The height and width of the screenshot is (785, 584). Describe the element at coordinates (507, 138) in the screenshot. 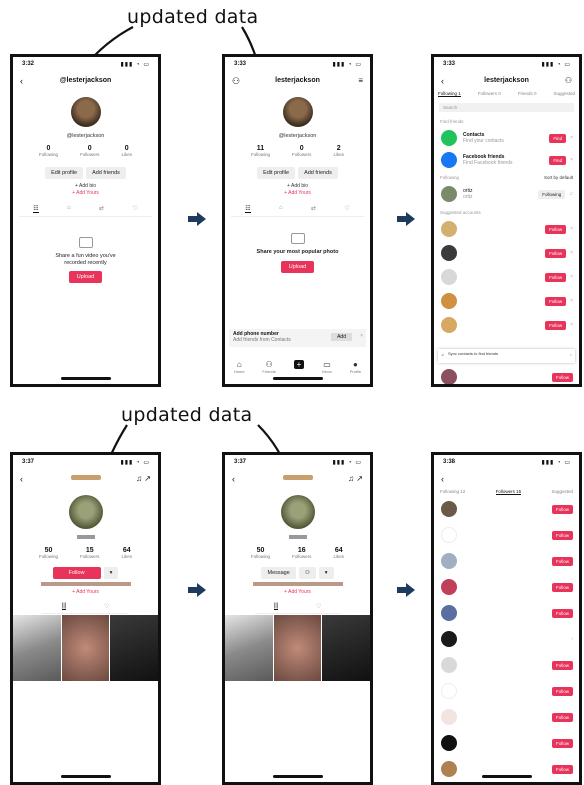

I see `list-item: Contacts Find your contacts Find ×` at that location.